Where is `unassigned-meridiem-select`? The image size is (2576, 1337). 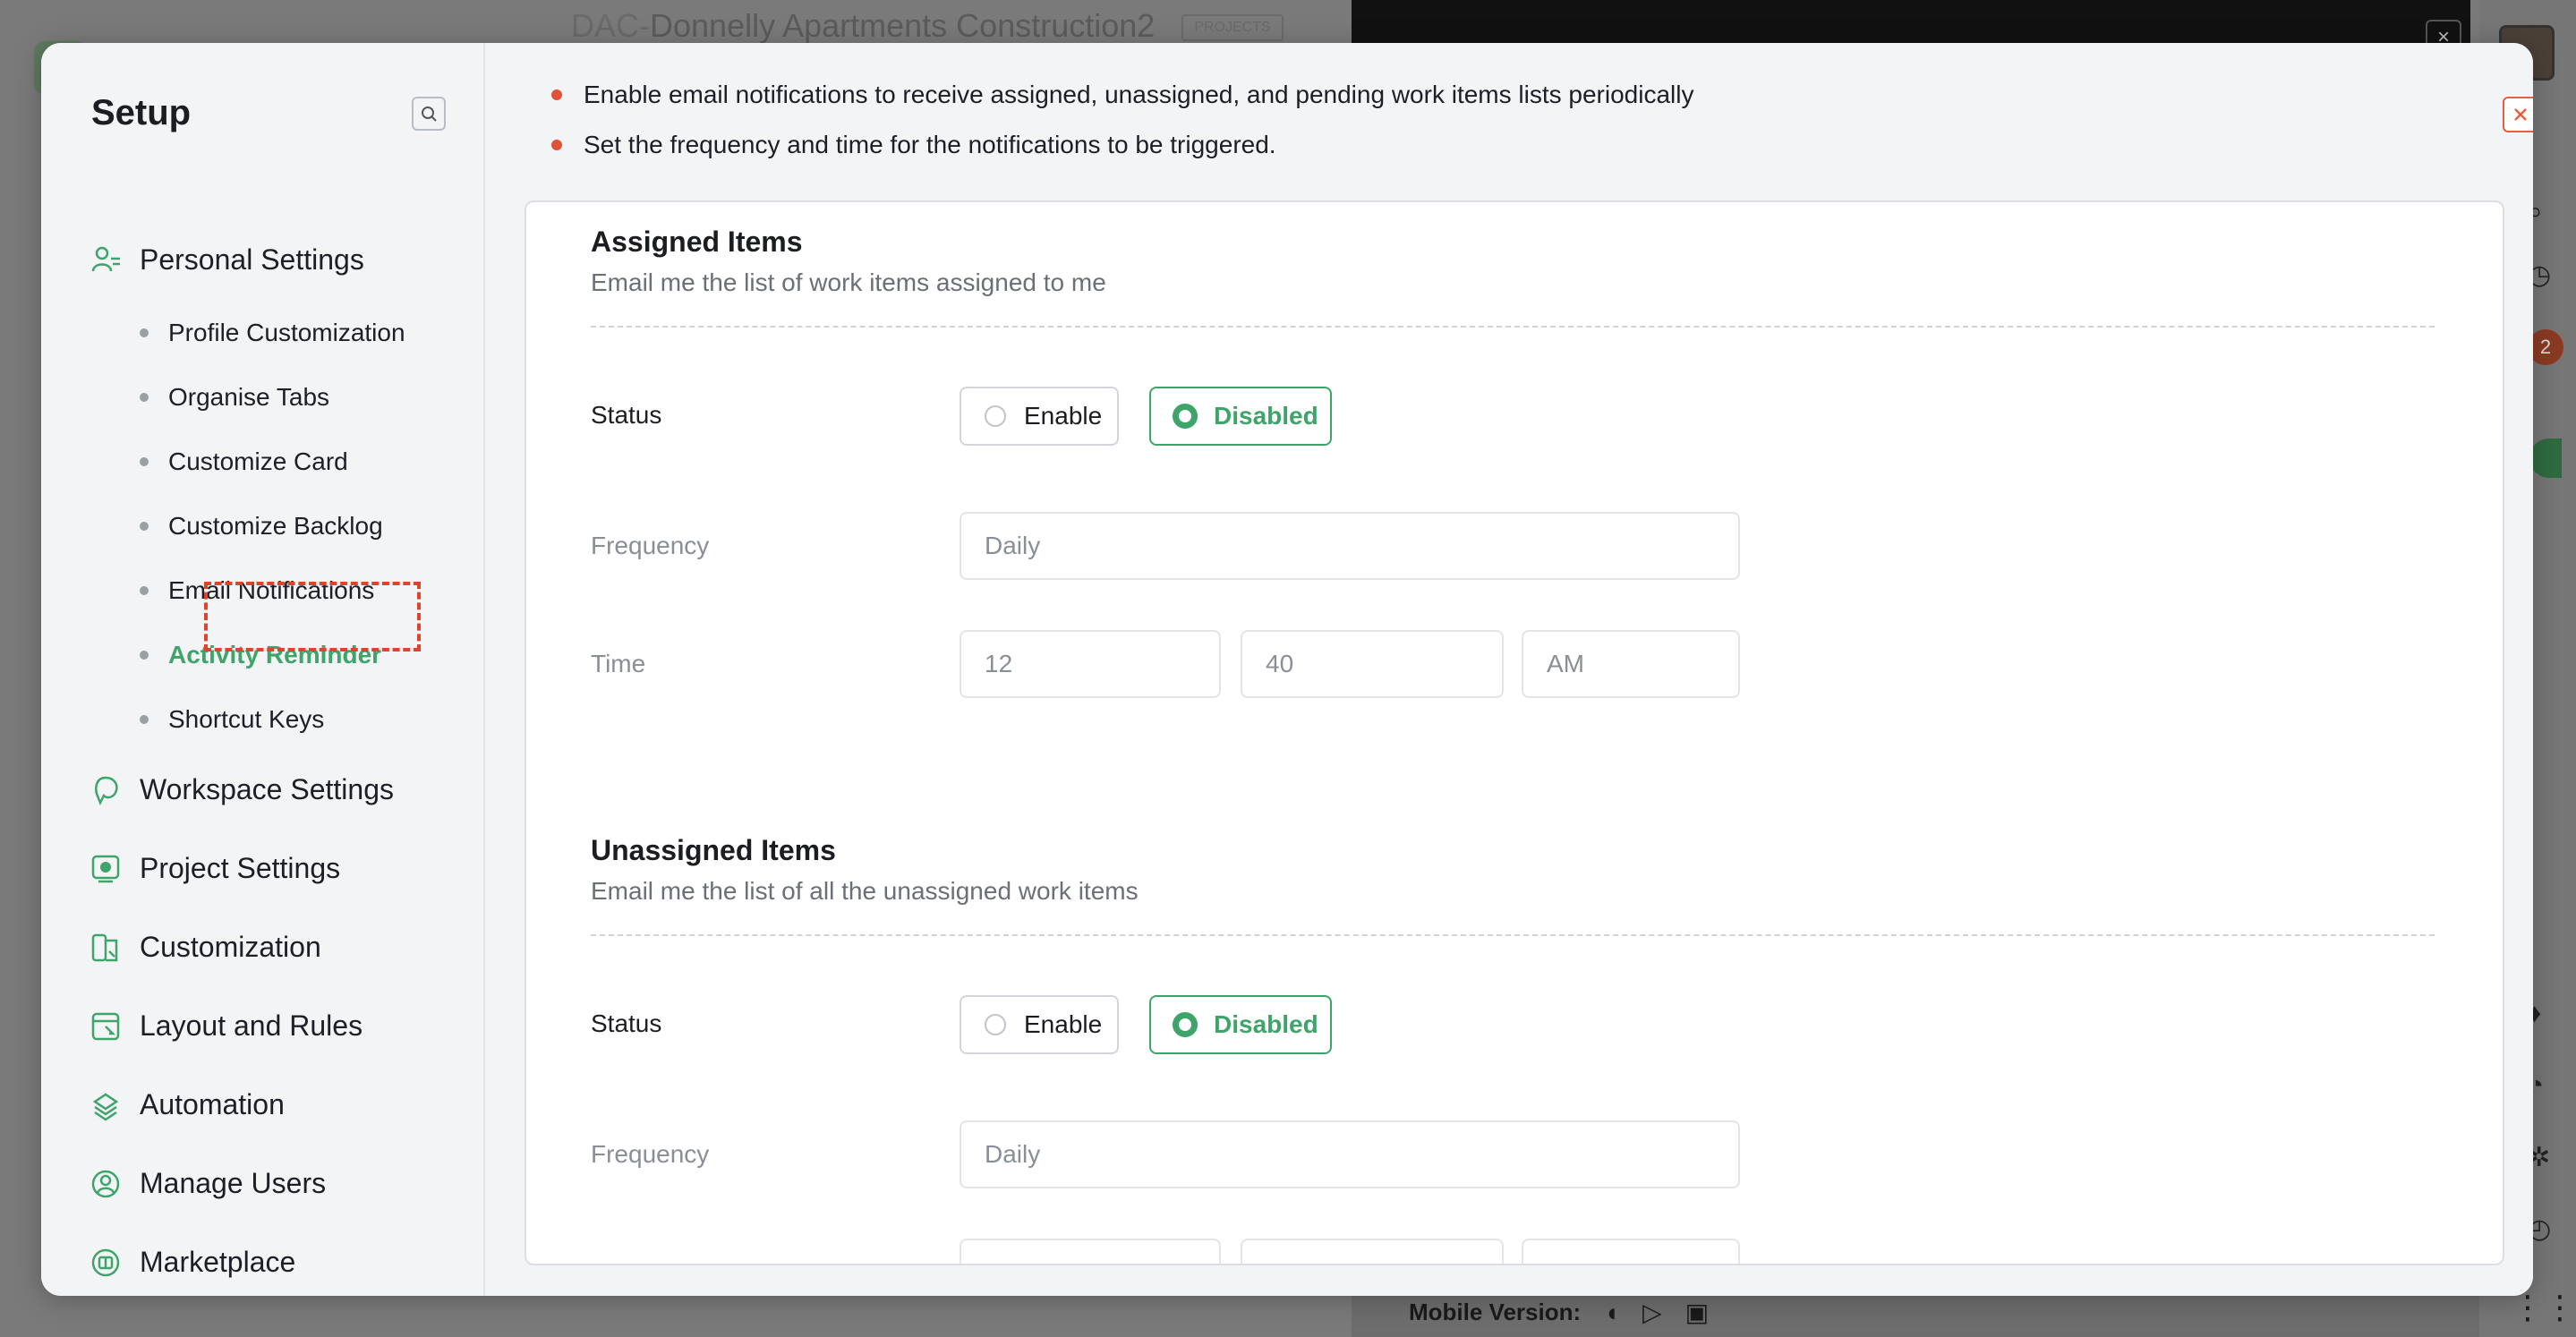 unassigned-meridiem-select is located at coordinates (1631, 1251).